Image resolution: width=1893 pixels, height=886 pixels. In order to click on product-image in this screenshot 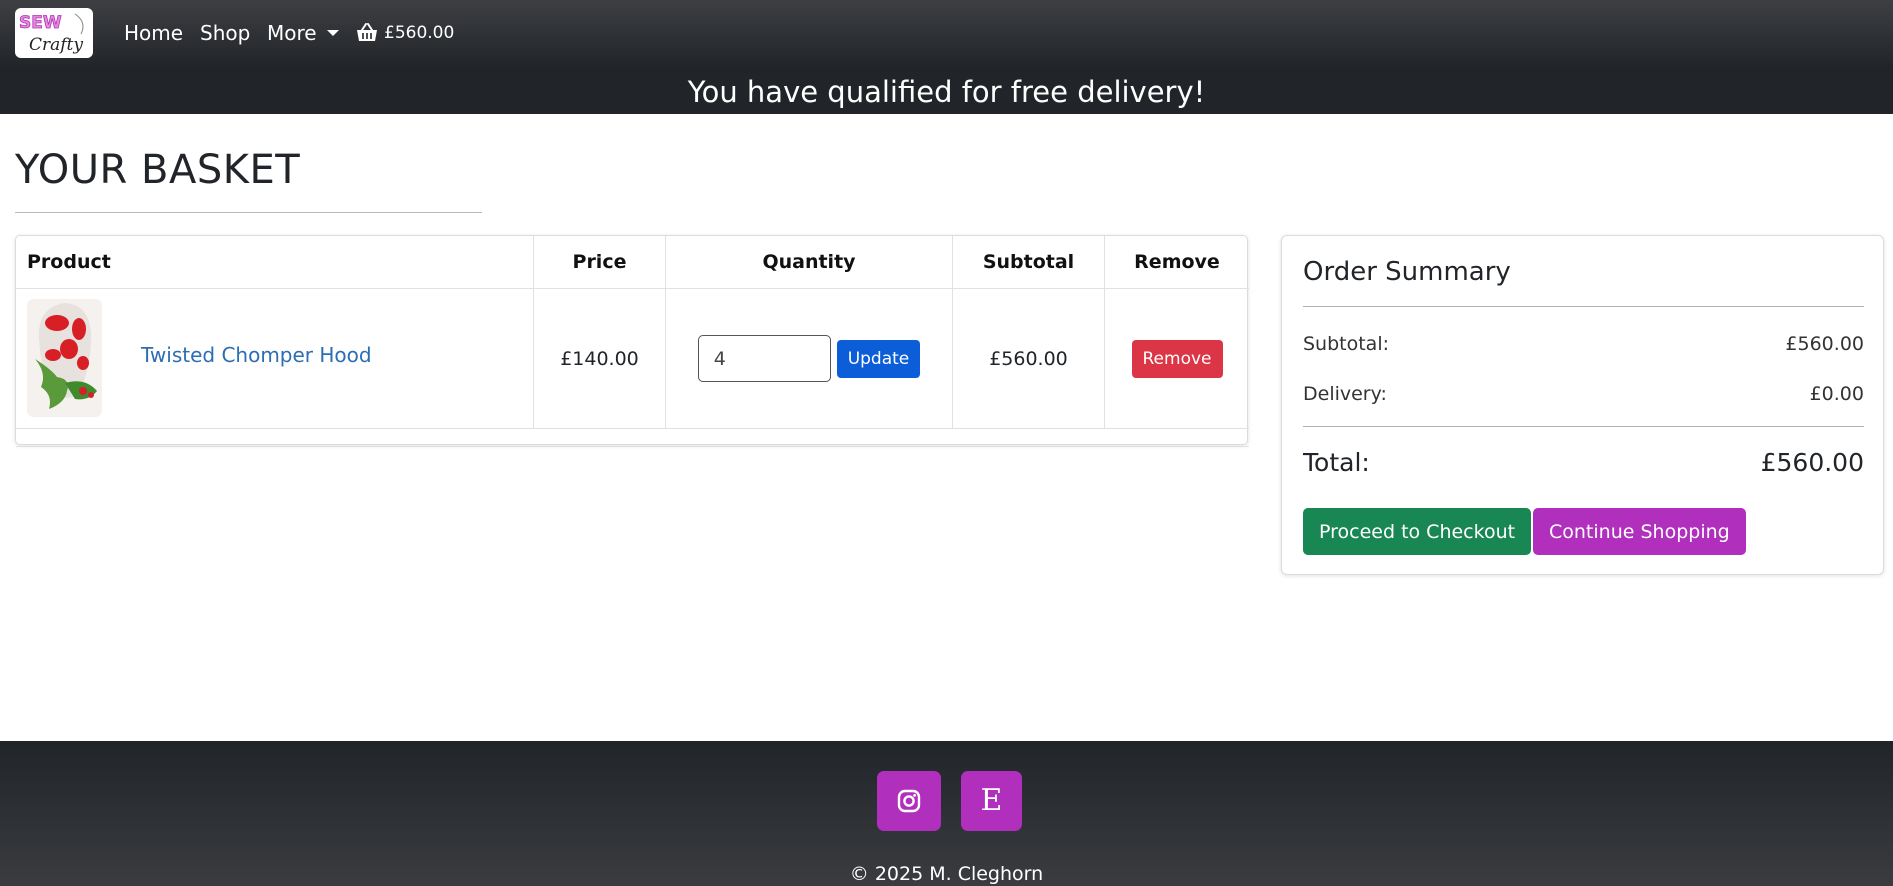, I will do `click(64, 358)`.